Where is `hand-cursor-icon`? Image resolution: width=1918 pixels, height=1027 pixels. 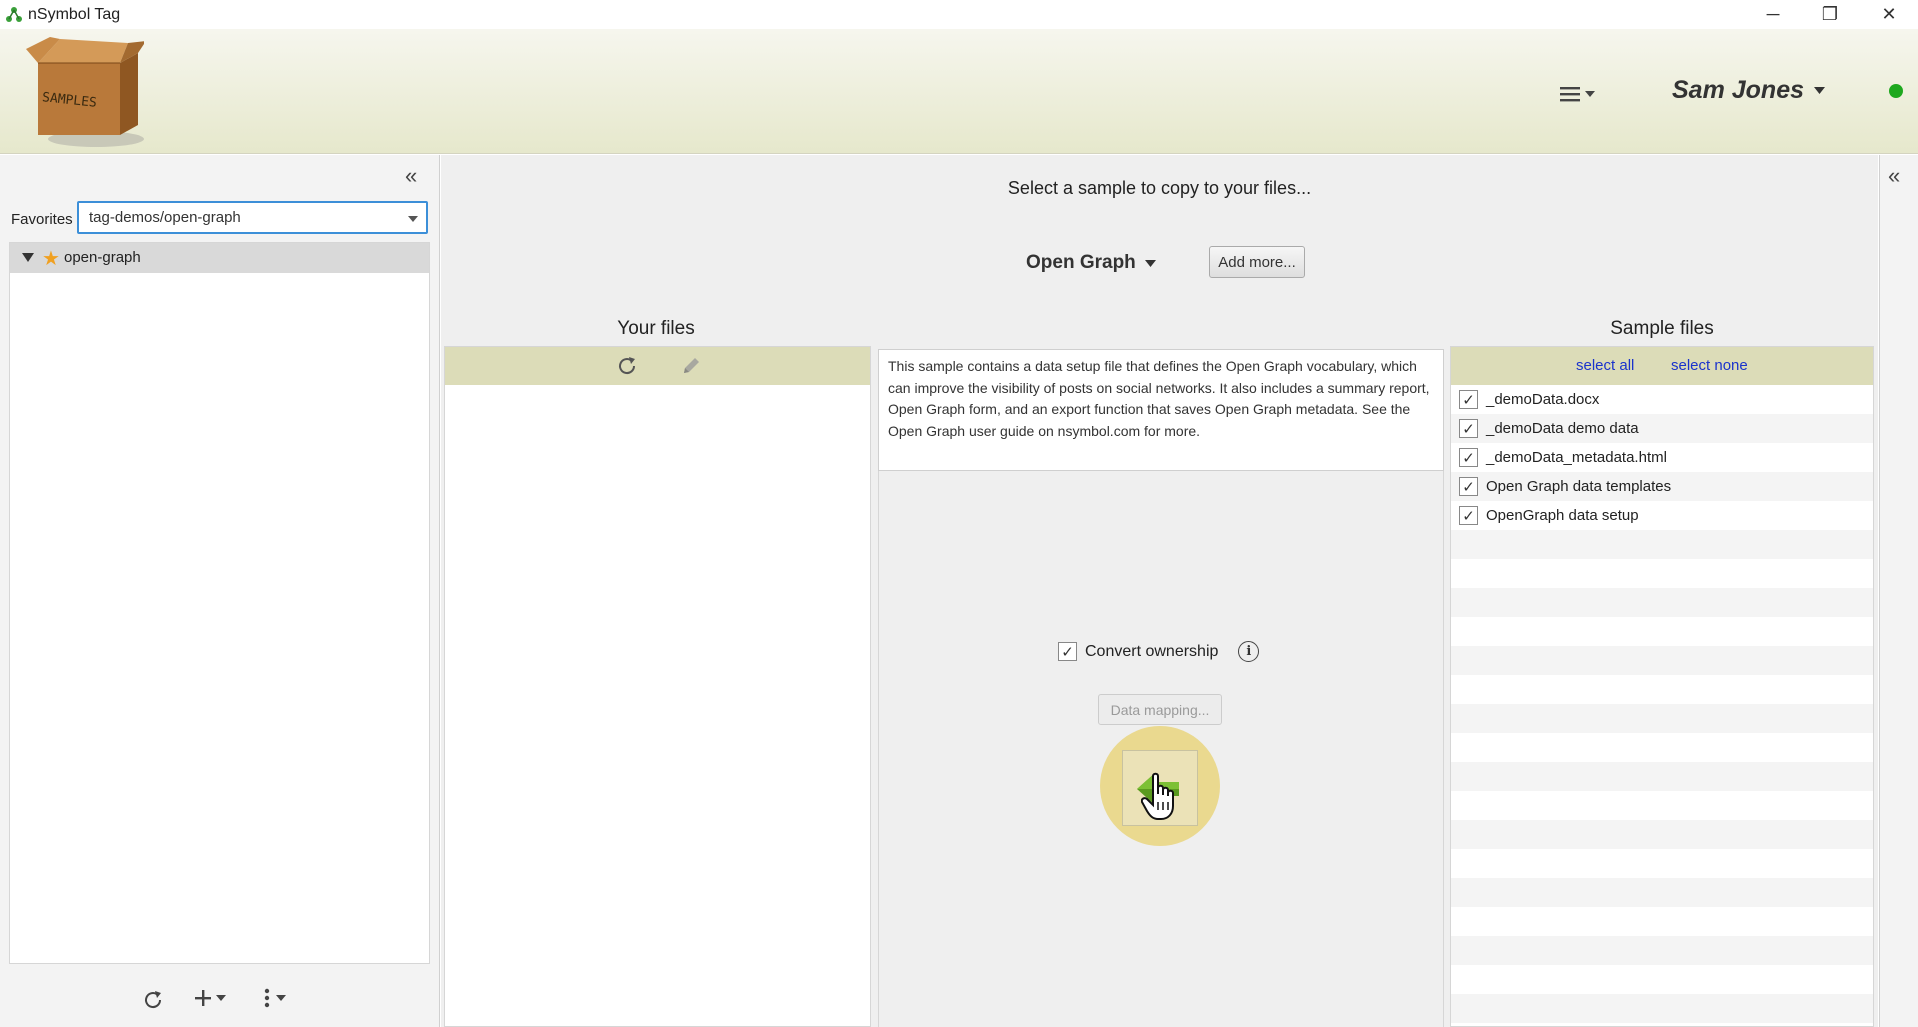 hand-cursor-icon is located at coordinates (1161, 799).